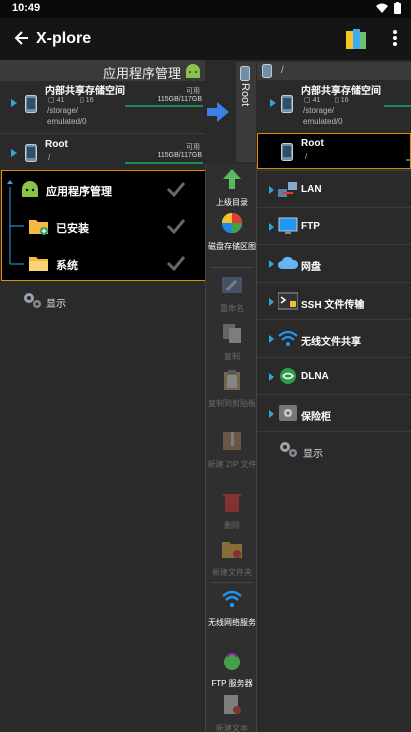 Image resolution: width=411 pixels, height=732 pixels. I want to click on available-label: 可用, so click(193, 91).